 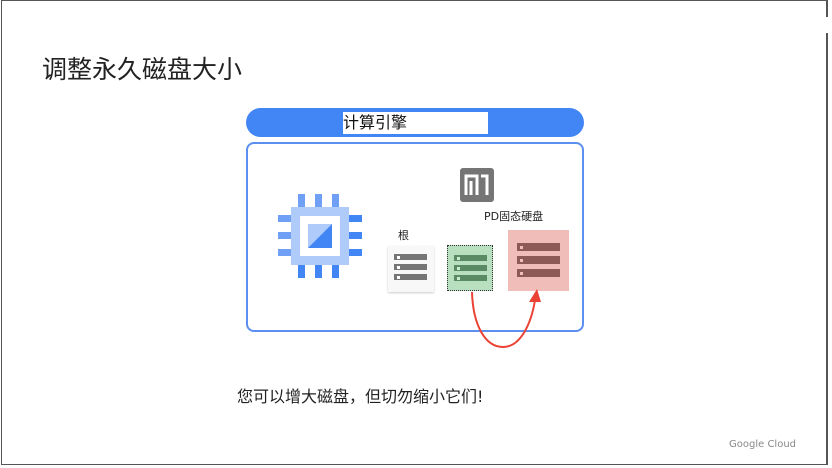 I want to click on caption: 您可以增大磁盘，但切勿缩小它们!, so click(x=360, y=396).